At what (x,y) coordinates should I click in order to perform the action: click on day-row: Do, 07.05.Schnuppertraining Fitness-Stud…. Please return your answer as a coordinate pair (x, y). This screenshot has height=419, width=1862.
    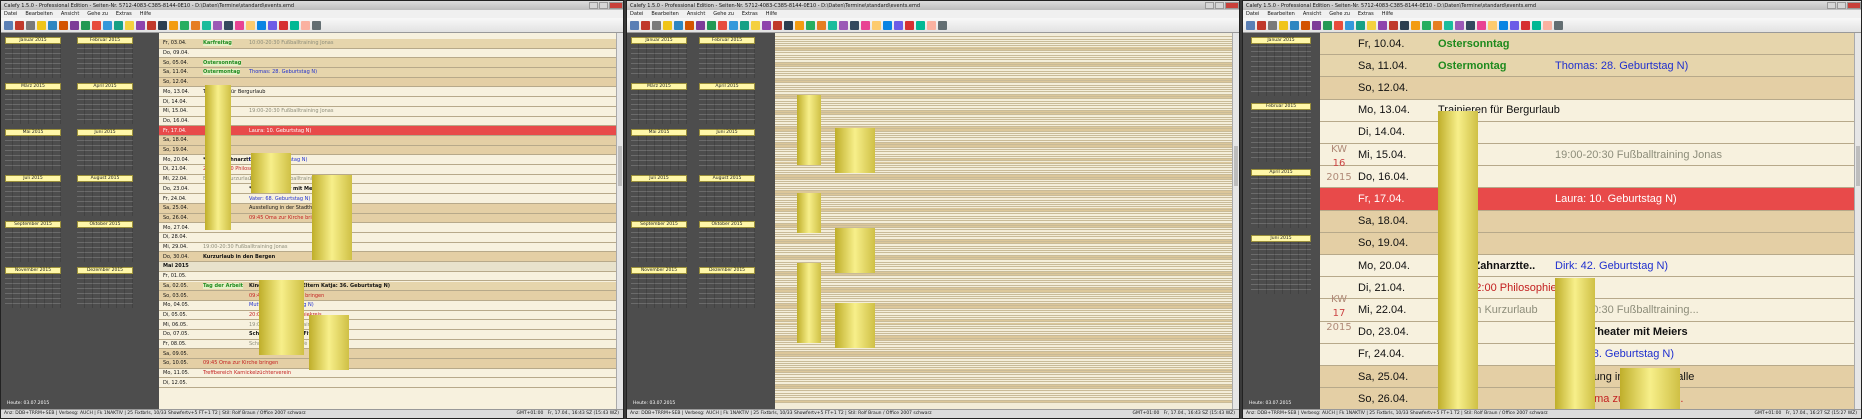
    Looking at the image, I should click on (391, 335).